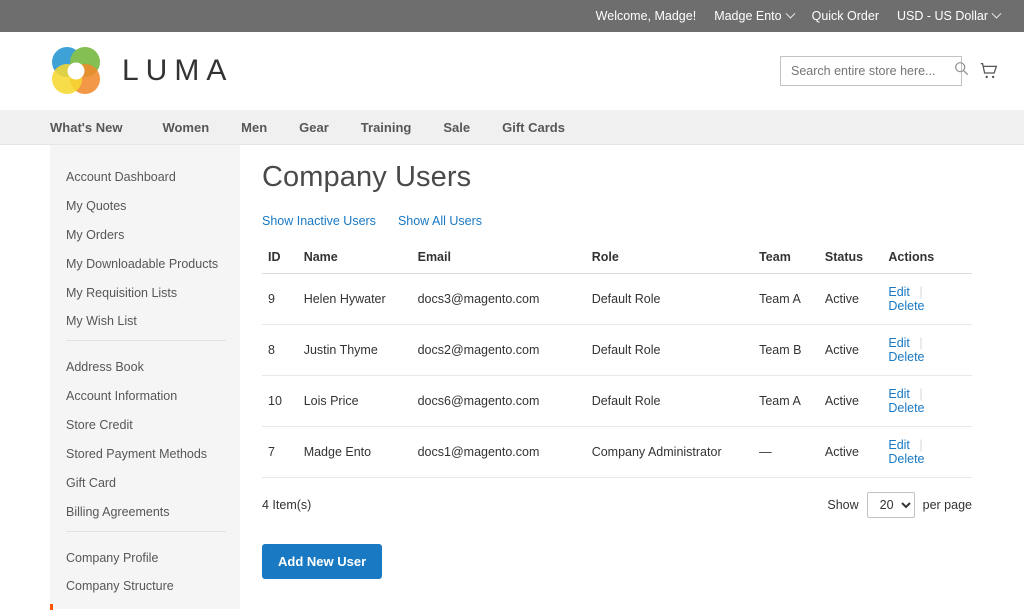 Image resolution: width=1024 pixels, height=610 pixels. What do you see at coordinates (145, 483) in the screenshot?
I see `sidebar-item-gift-card: Gift Card` at bounding box center [145, 483].